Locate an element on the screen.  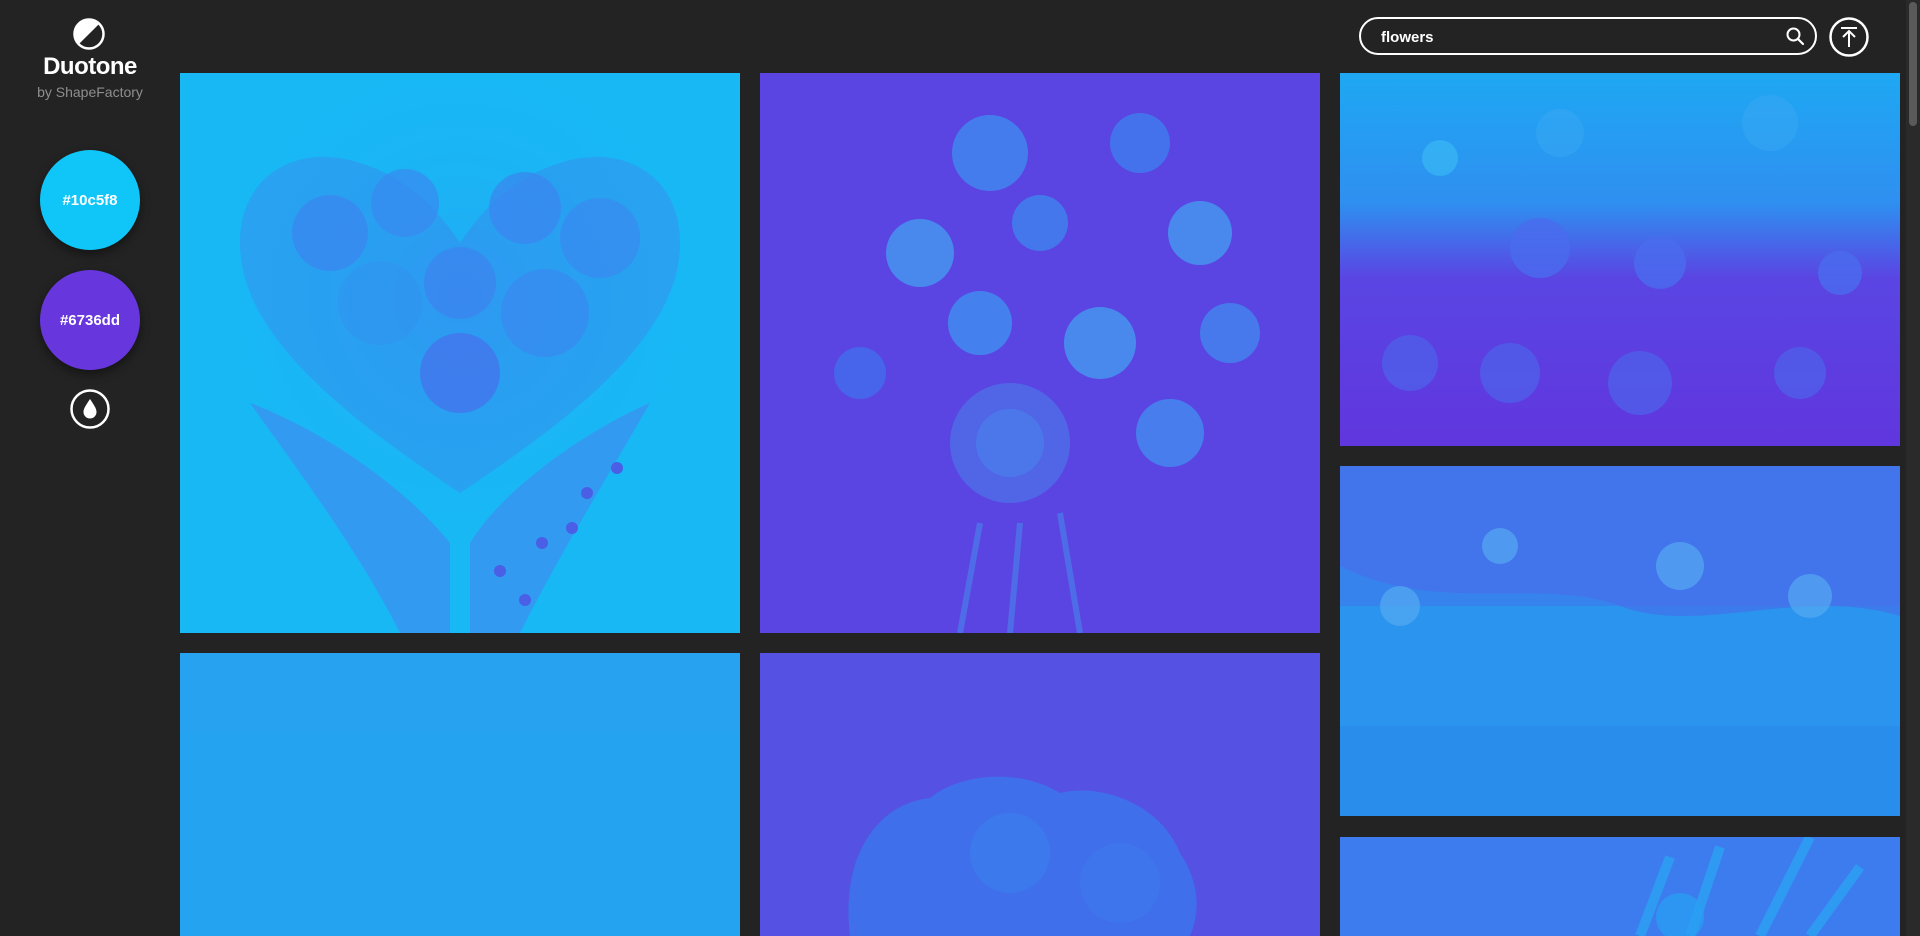
search-icon is located at coordinates (1795, 36).